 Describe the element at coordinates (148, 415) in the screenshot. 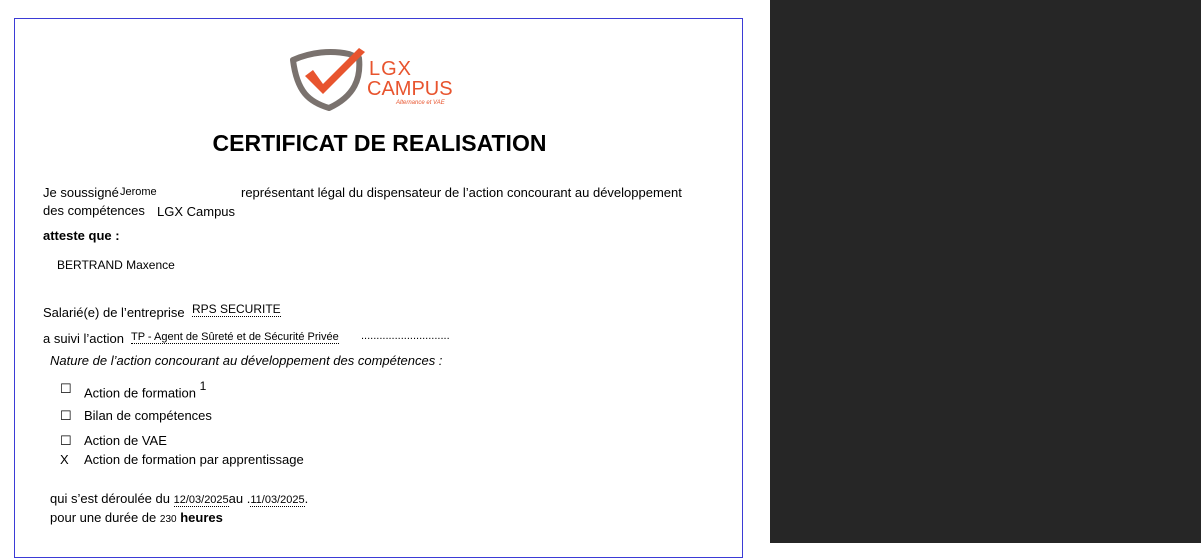

I see `option-label-bilan: Bilan de compétences` at that location.